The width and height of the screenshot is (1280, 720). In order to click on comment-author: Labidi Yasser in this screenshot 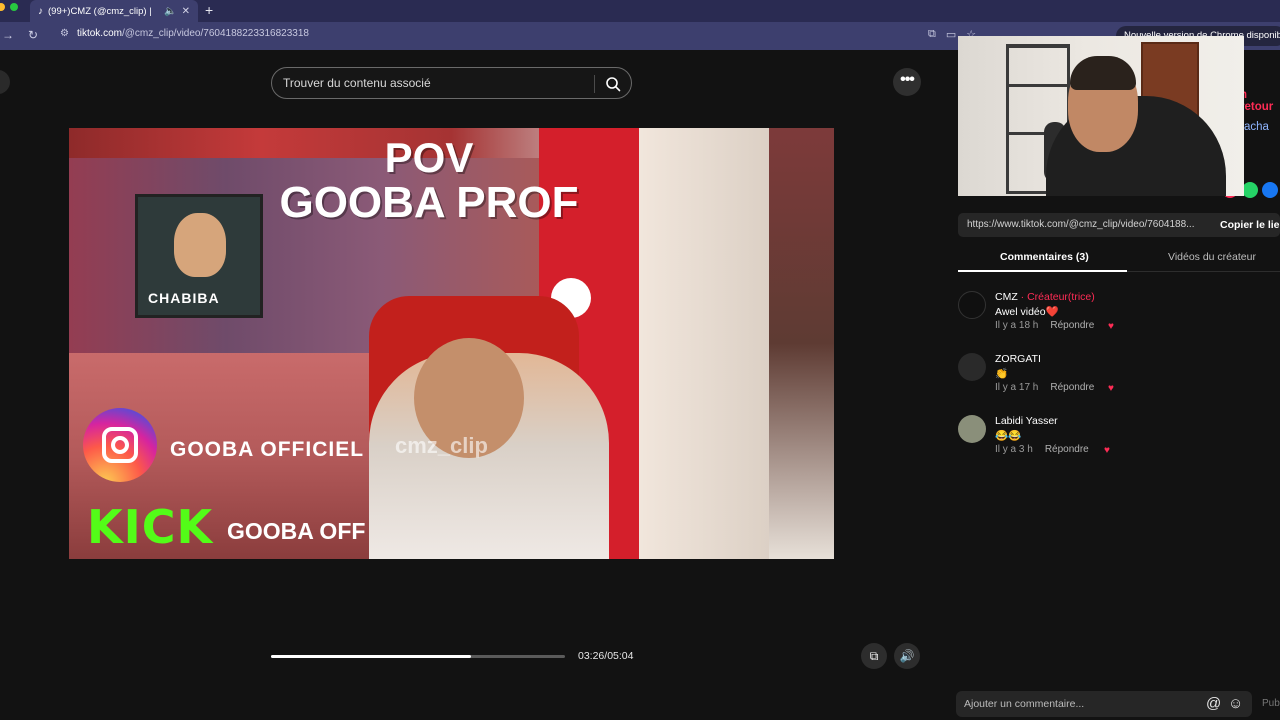, I will do `click(1026, 421)`.